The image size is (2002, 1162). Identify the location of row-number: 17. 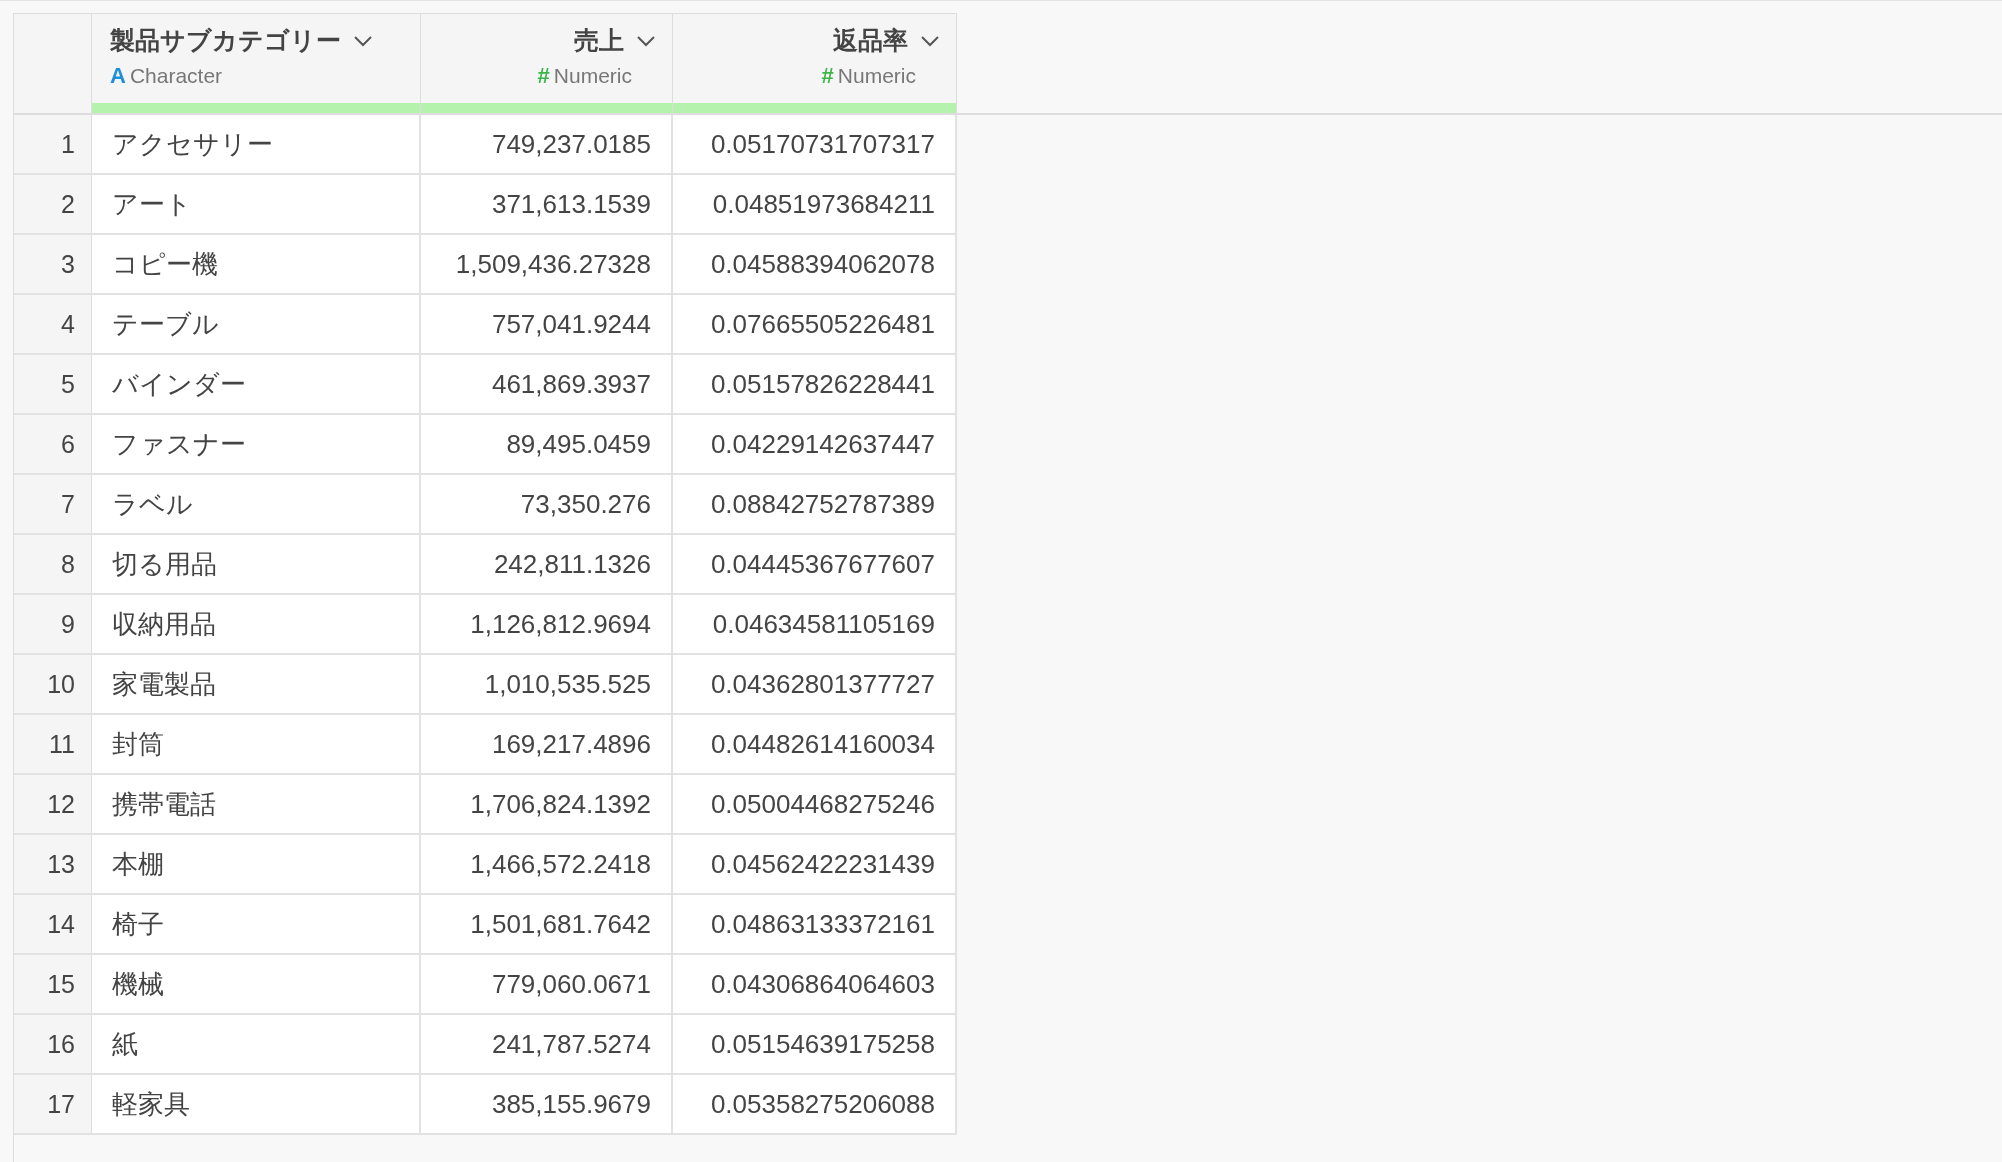
(53, 1104).